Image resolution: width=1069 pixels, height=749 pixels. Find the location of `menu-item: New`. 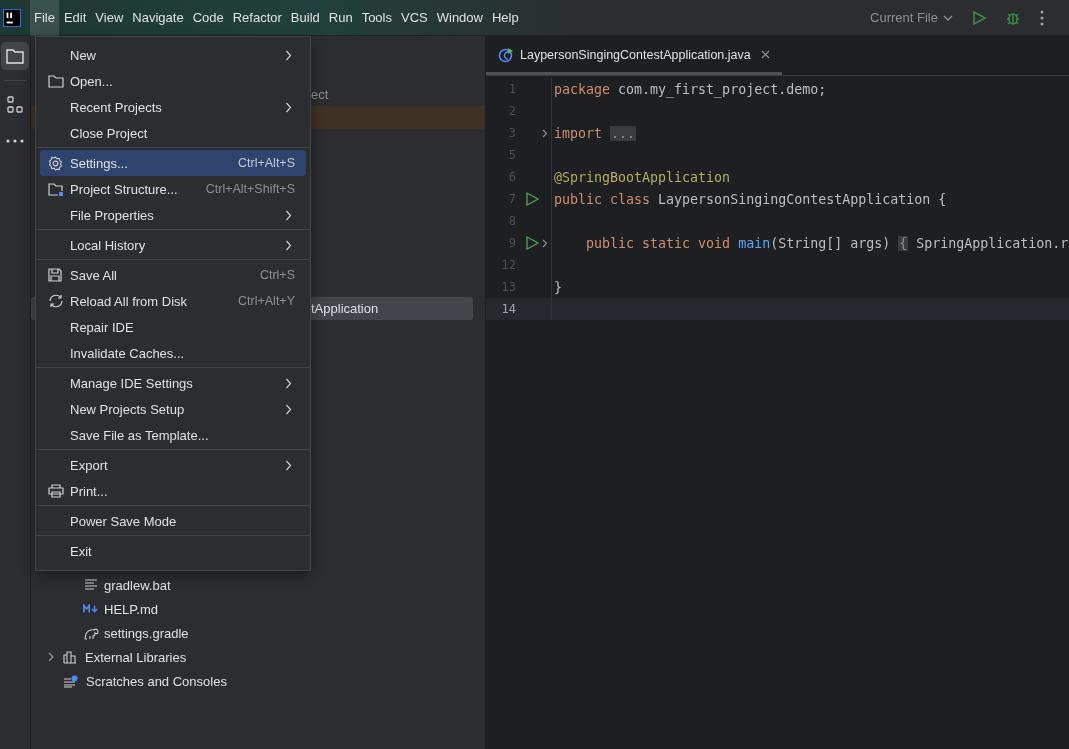

menu-item: New is located at coordinates (173, 55).